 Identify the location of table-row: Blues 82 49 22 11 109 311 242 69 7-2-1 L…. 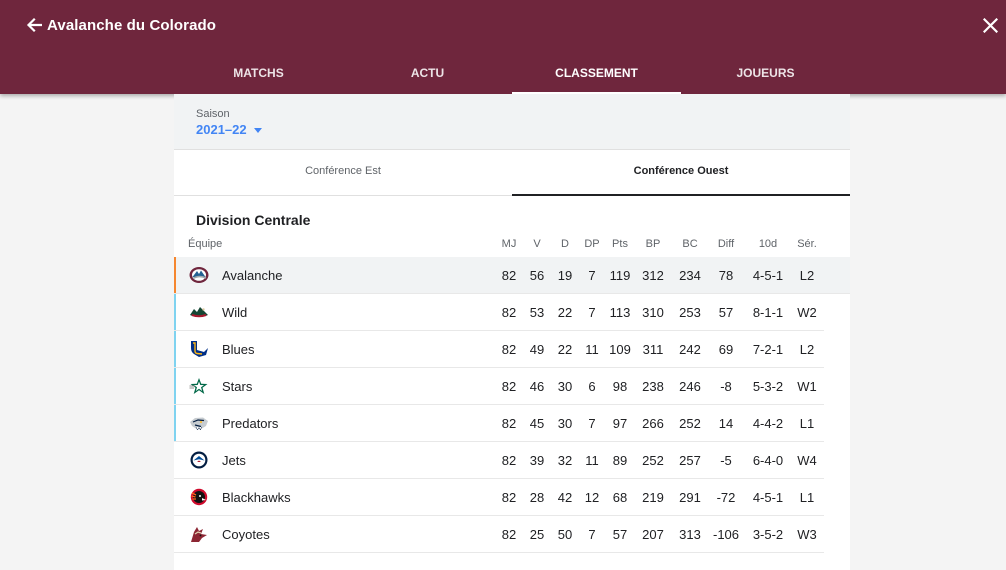
(499, 349).